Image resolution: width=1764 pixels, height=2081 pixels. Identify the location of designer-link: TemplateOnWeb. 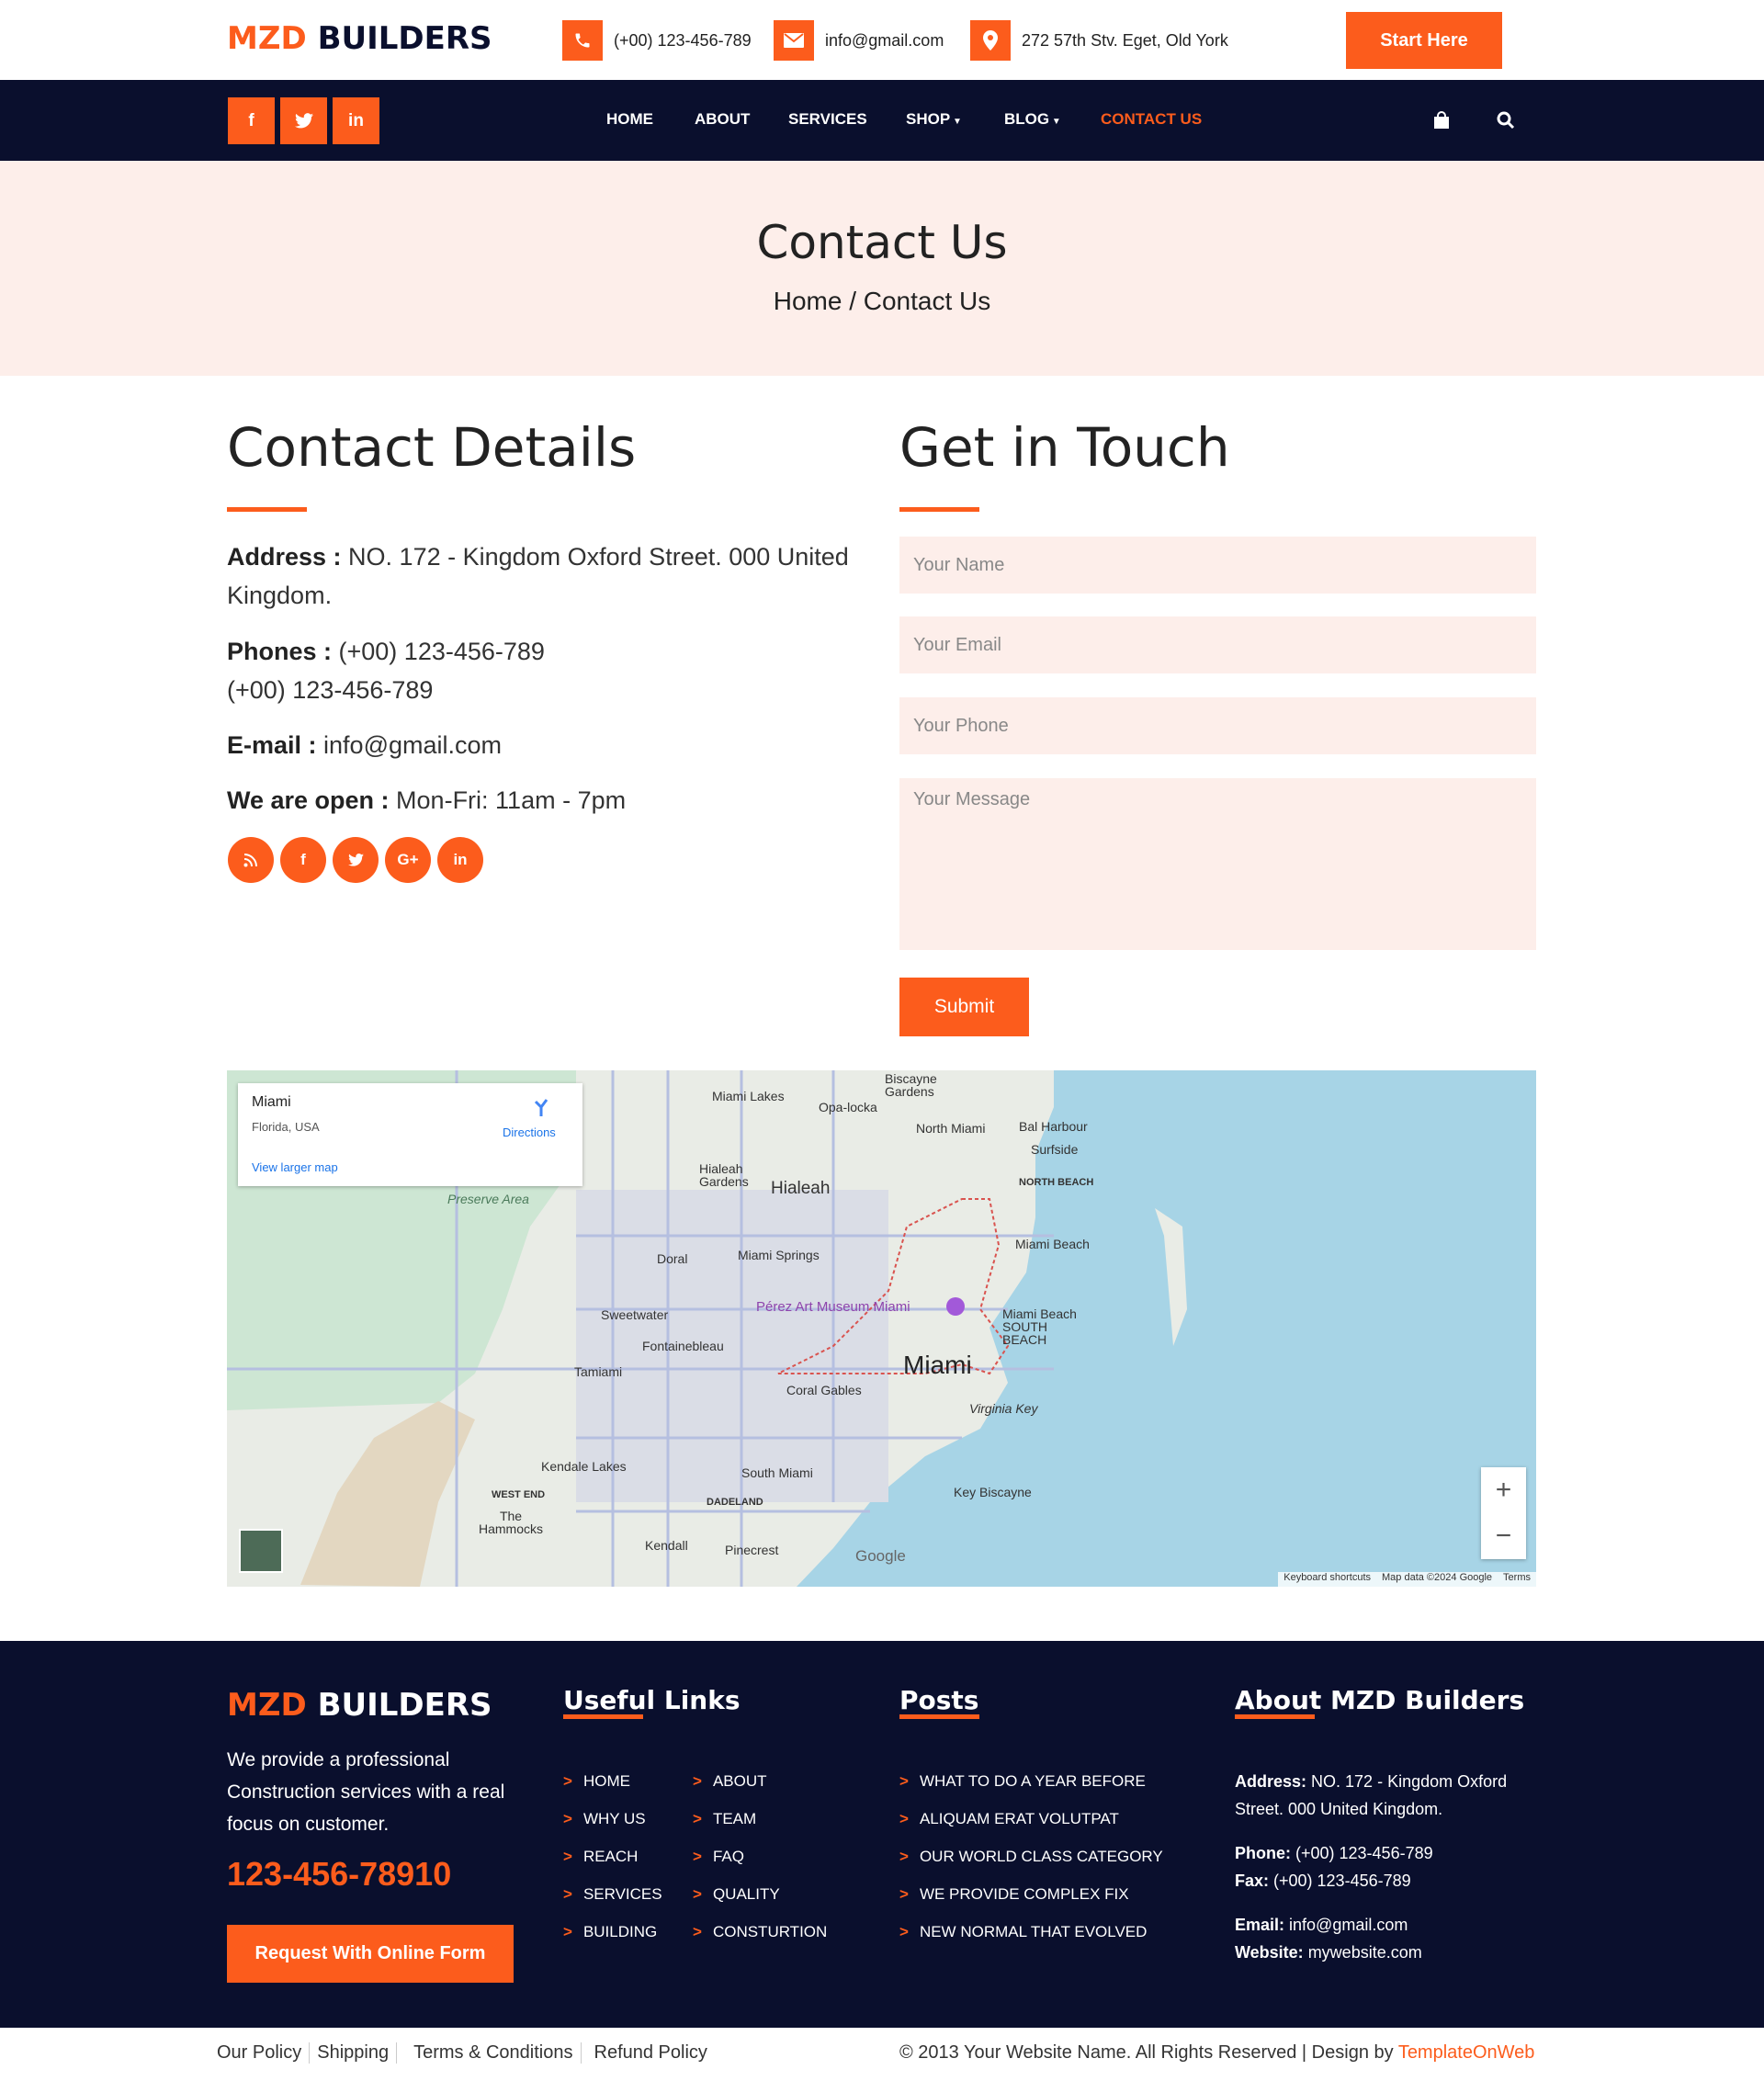
(1466, 2052).